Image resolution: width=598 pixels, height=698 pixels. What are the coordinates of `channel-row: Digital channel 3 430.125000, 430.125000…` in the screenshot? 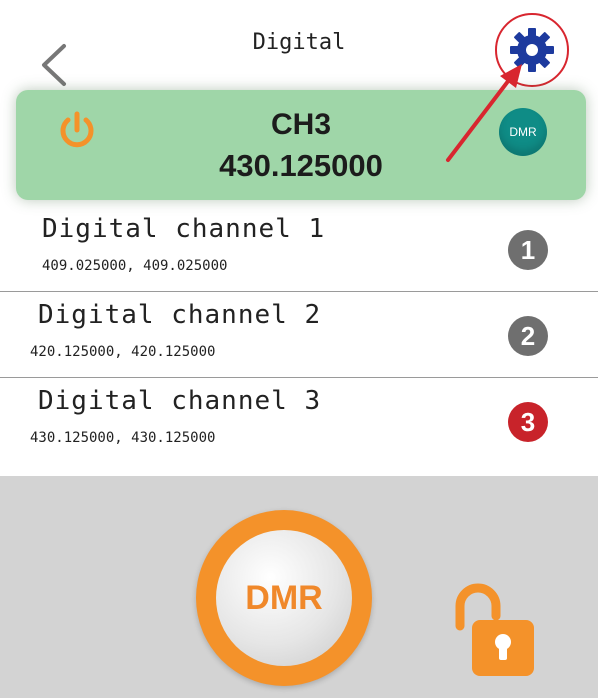 It's located at (299, 423).